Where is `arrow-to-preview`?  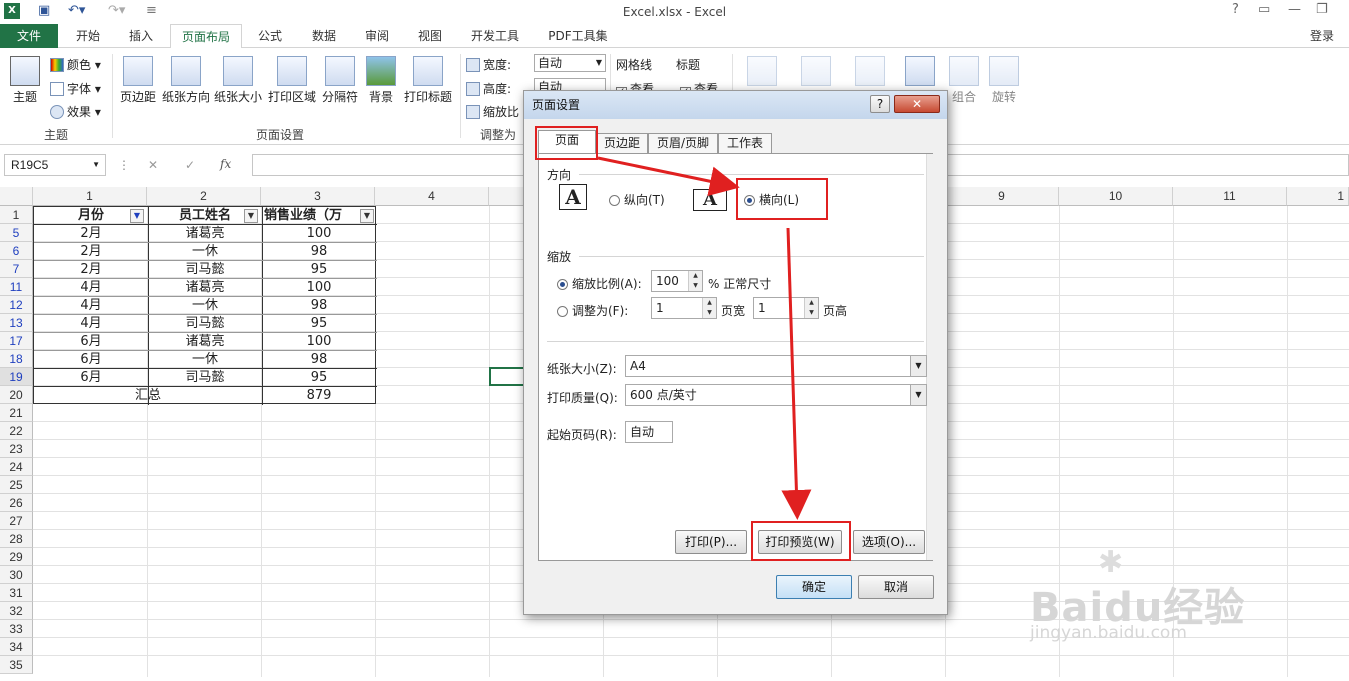
arrow-to-preview is located at coordinates (796, 373).